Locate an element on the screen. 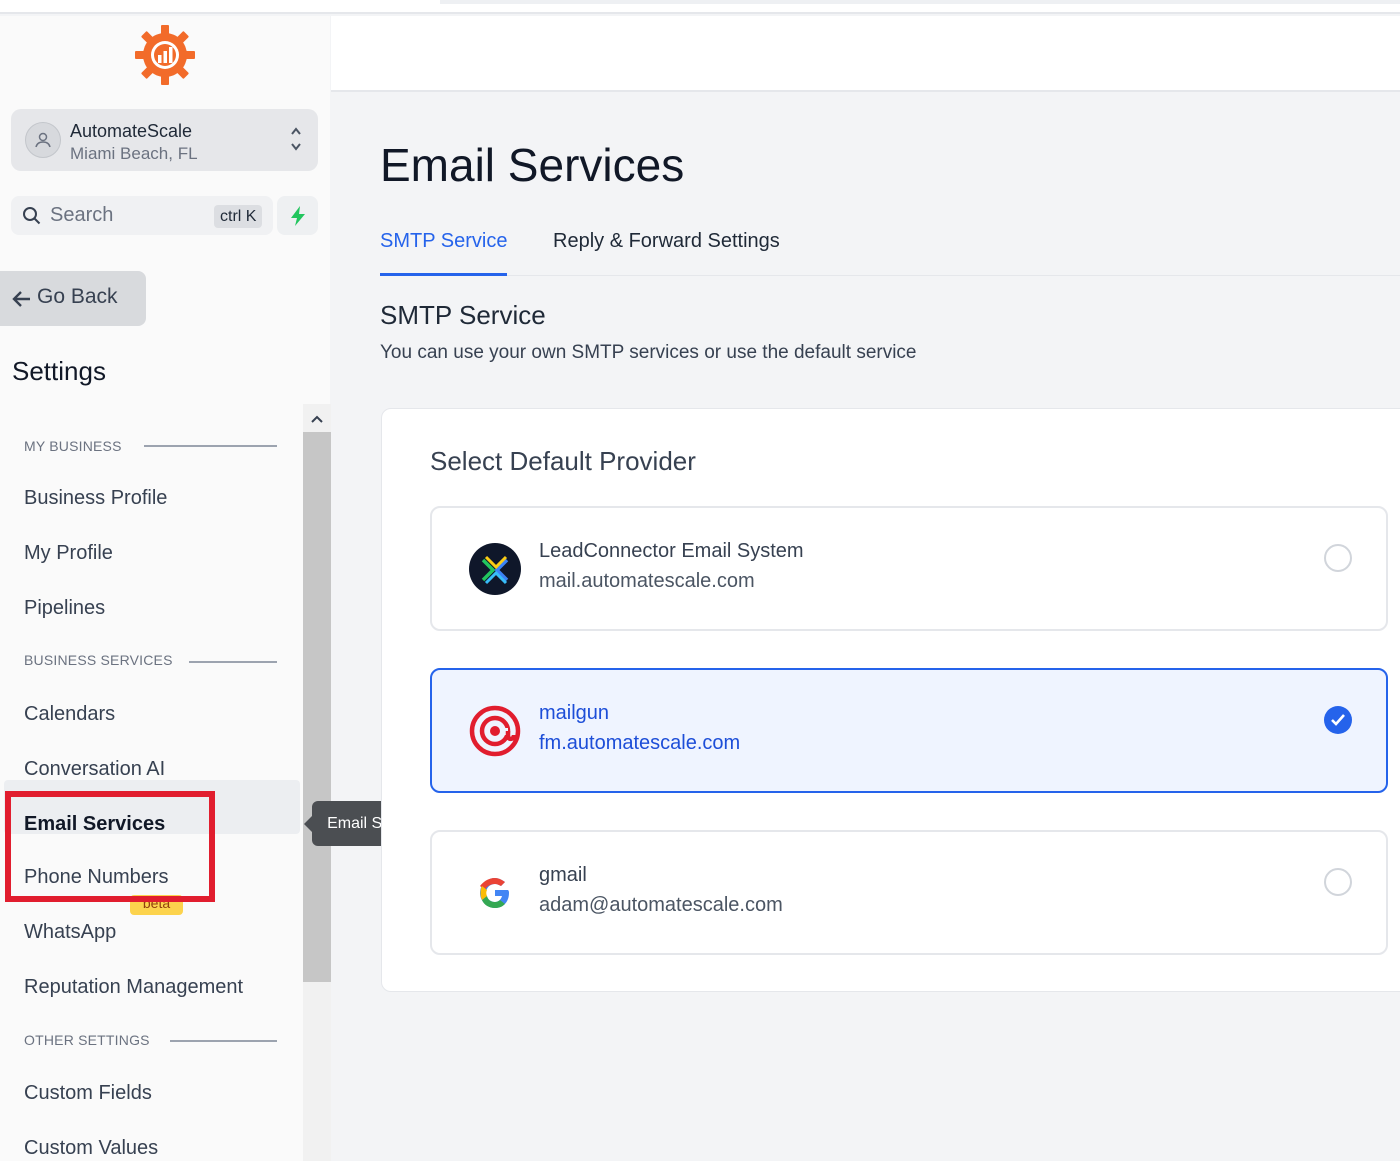 The width and height of the screenshot is (1400, 1161). quick-actions-button is located at coordinates (297, 215).